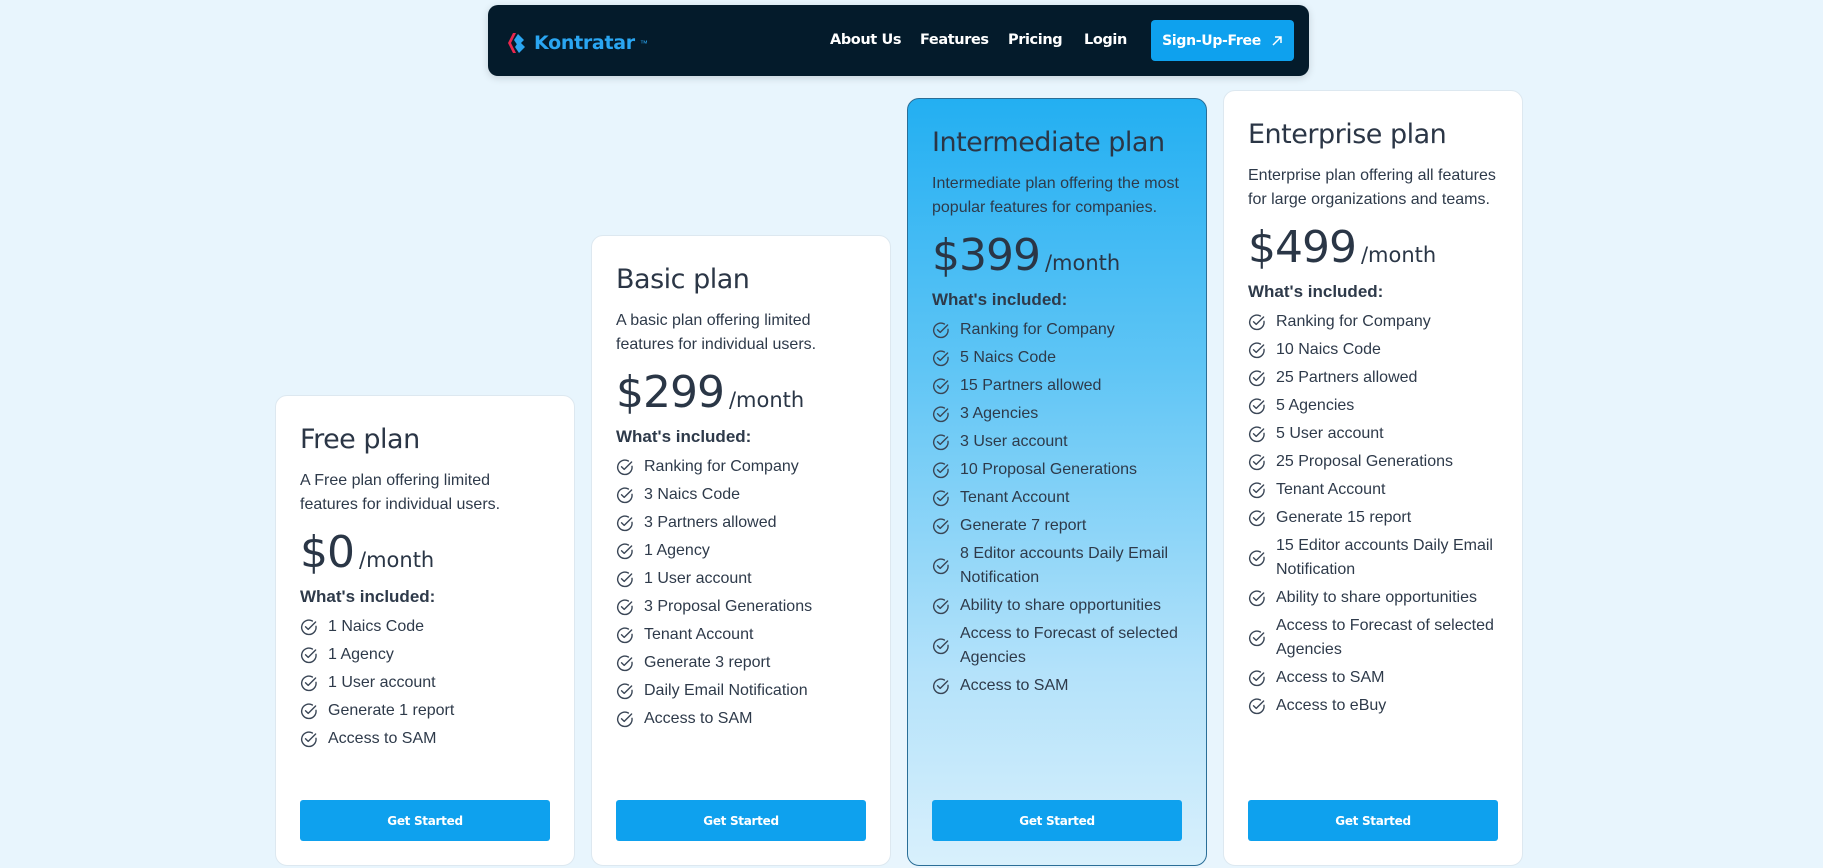  What do you see at coordinates (1057, 526) in the screenshot?
I see `feature-item: Generate 7 report` at bounding box center [1057, 526].